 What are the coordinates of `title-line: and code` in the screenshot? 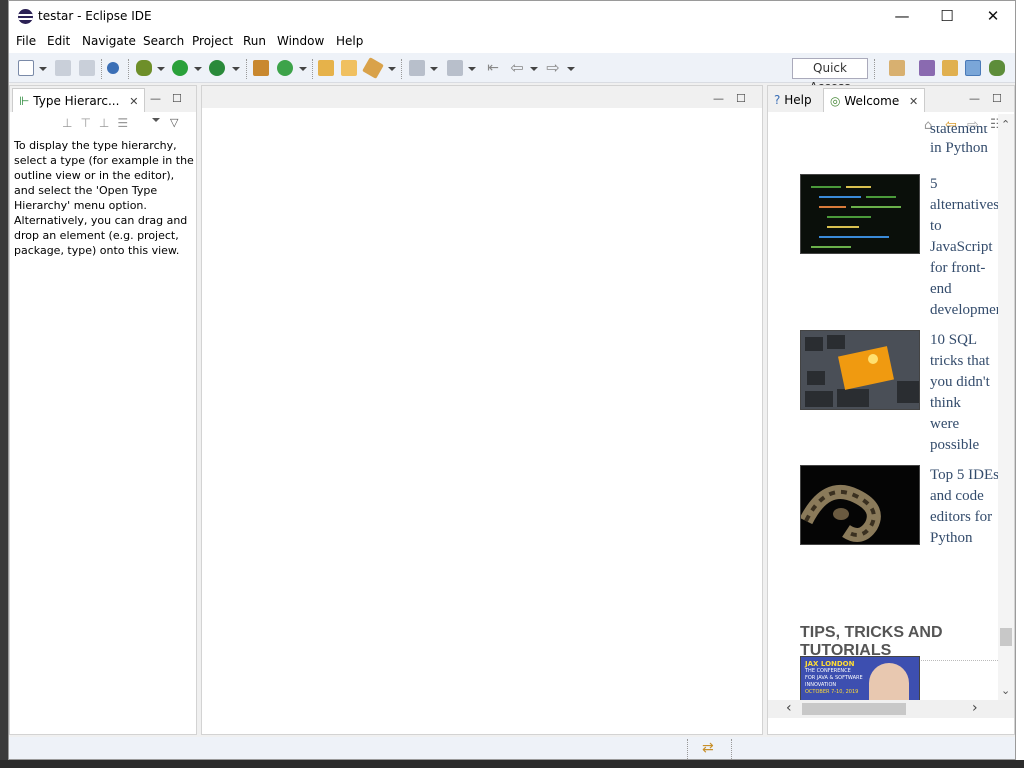 It's located at (957, 496).